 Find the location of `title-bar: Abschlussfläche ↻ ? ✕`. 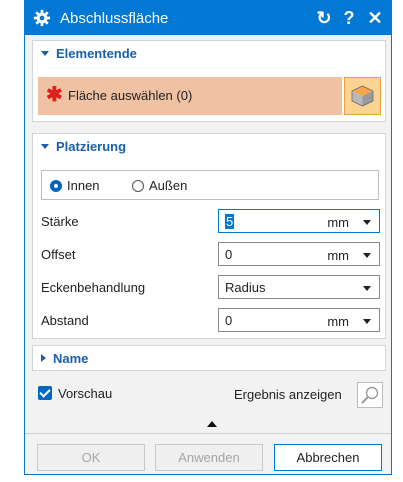

title-bar: Abschlussfläche ↻ ? ✕ is located at coordinates (208, 18).